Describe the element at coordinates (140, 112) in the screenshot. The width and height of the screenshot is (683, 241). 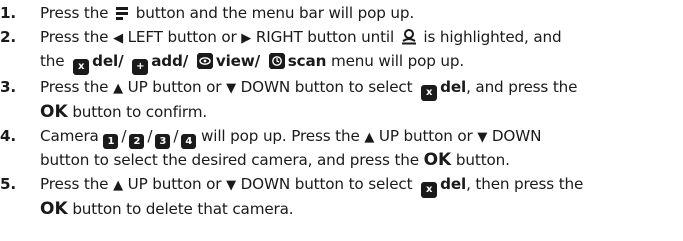
I see `step-text: button to confirm.` at that location.